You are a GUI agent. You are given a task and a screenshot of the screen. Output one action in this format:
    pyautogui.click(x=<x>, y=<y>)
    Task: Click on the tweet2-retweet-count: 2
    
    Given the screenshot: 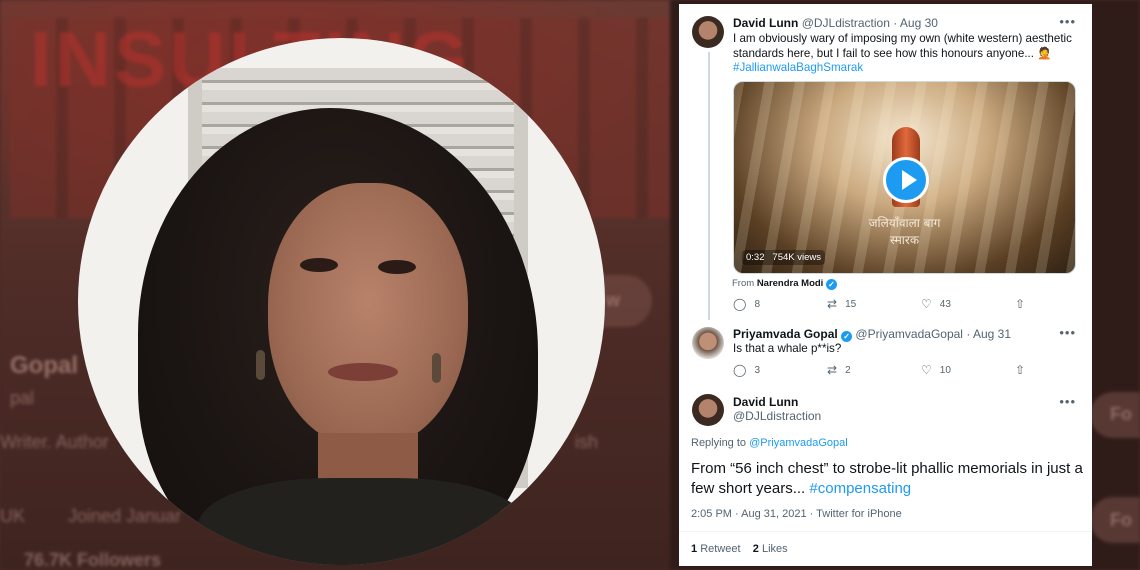 What is the action you would take?
    pyautogui.click(x=848, y=370)
    